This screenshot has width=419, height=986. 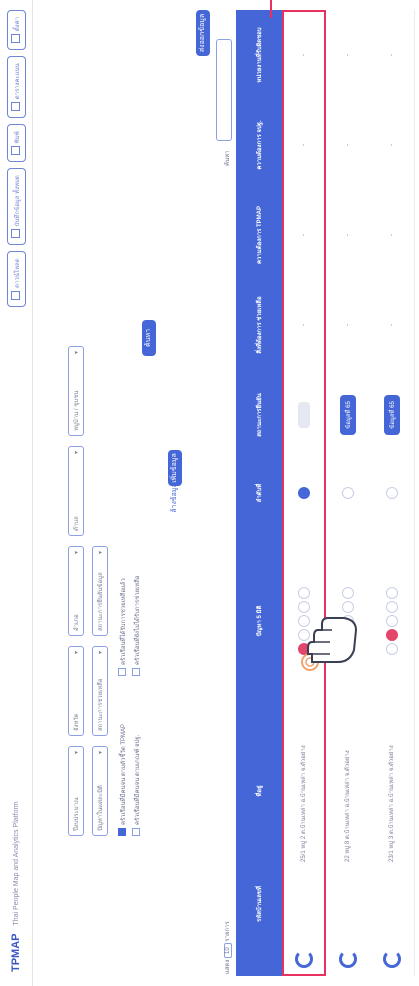 I want to click on table-icon, so click(x=15, y=107).